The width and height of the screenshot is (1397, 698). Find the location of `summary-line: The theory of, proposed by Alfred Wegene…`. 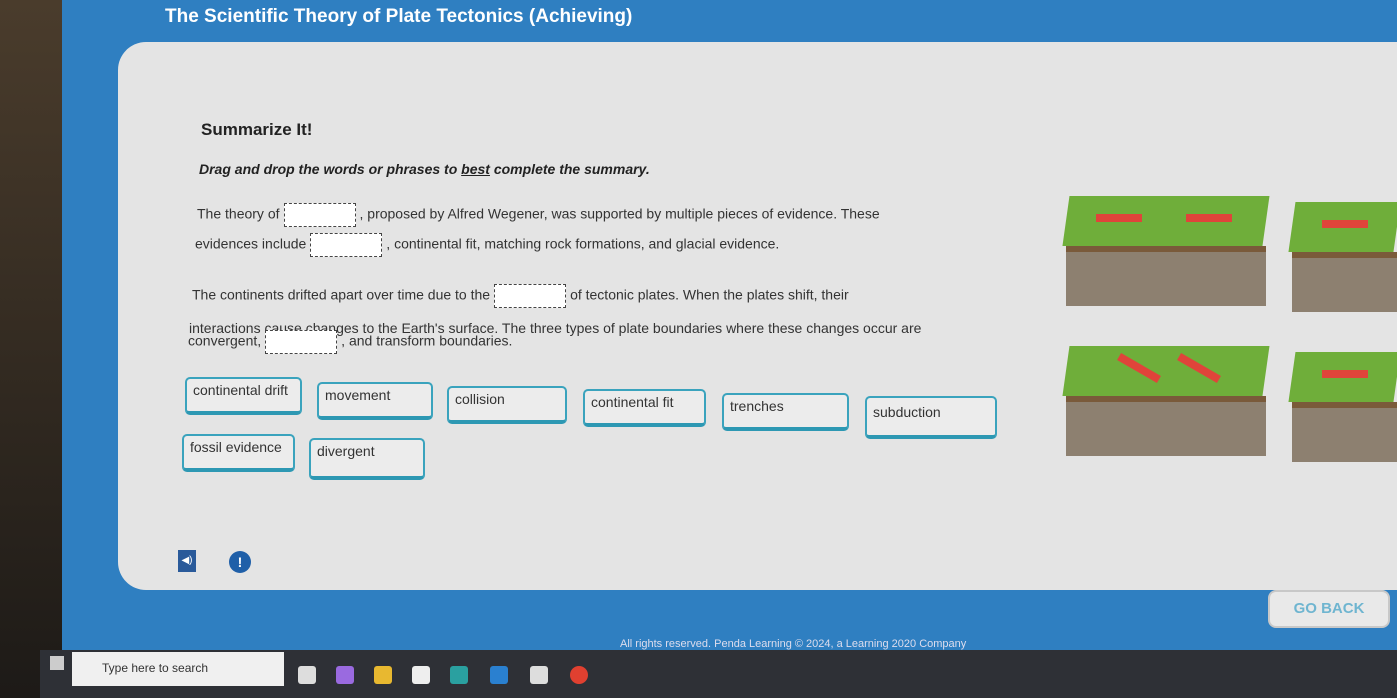

summary-line: The theory of, proposed by Alfred Wegene… is located at coordinates (538, 215).